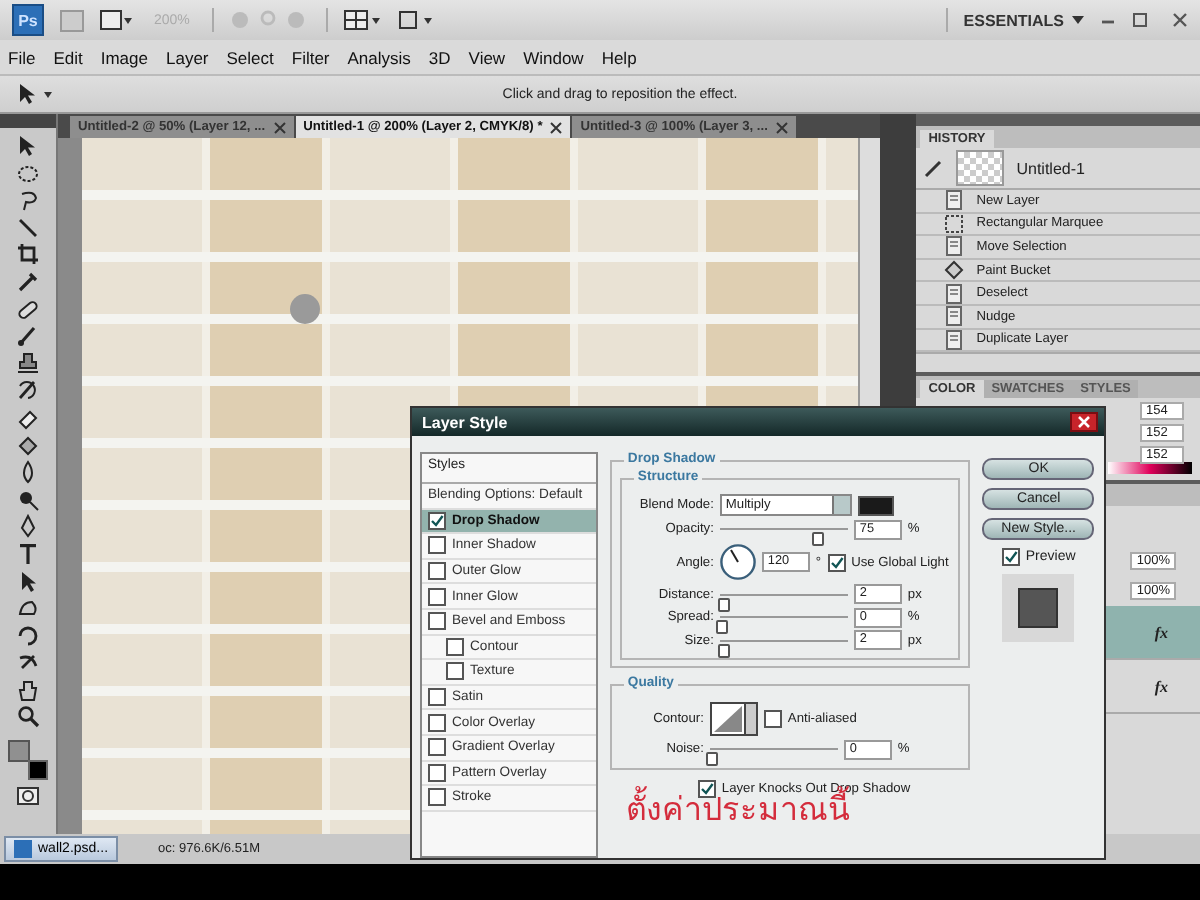  I want to click on crop-icon, so click(27, 254).